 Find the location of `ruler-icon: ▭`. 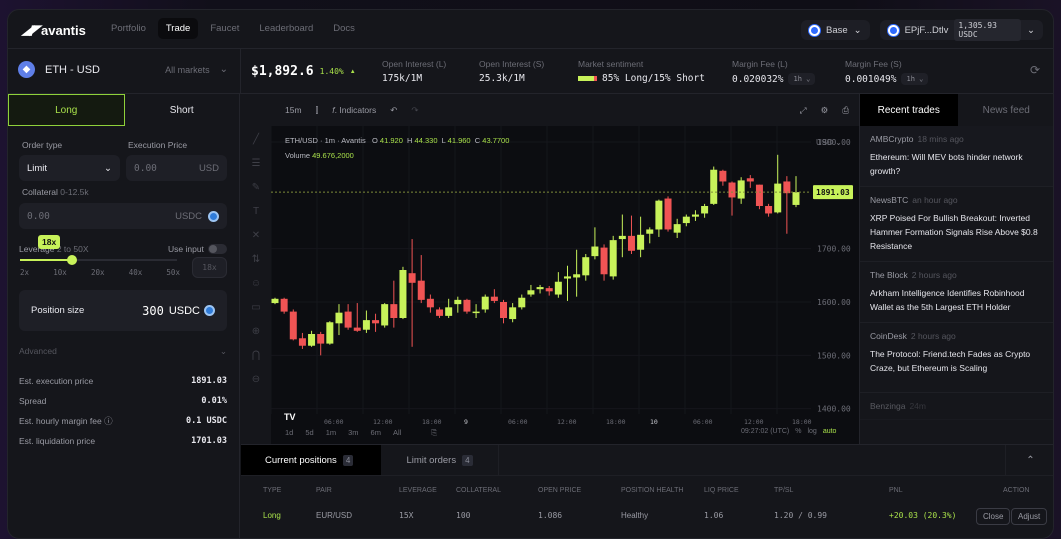

ruler-icon: ▭ is located at coordinates (255, 307).